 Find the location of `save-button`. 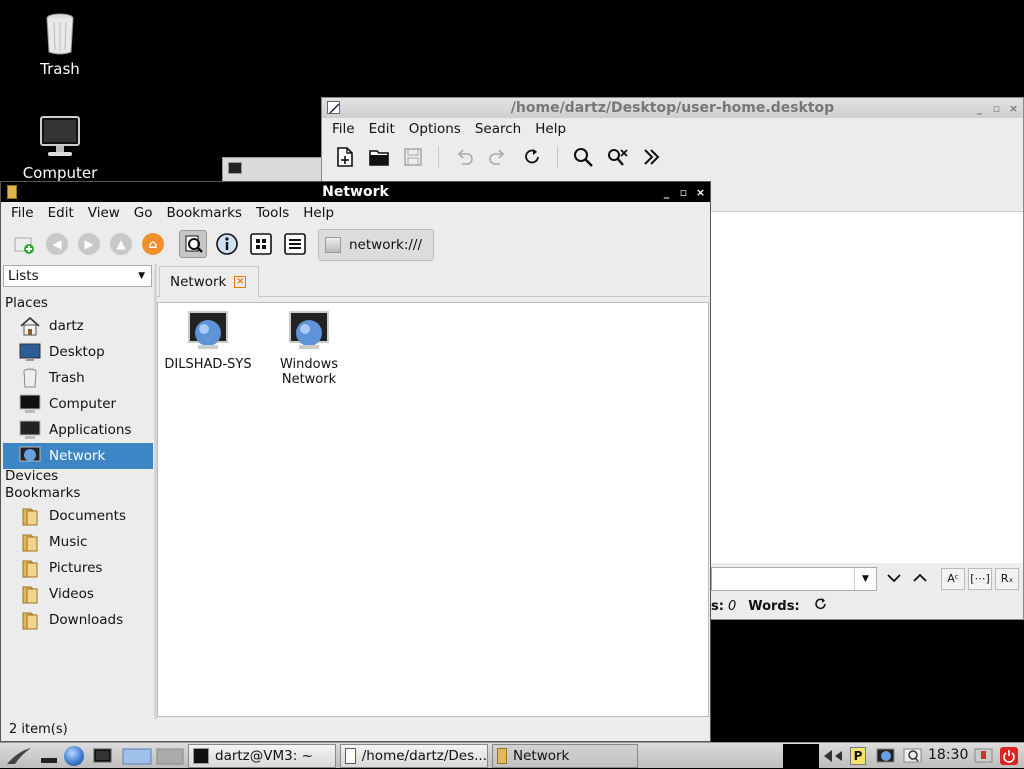

save-button is located at coordinates (413, 157).